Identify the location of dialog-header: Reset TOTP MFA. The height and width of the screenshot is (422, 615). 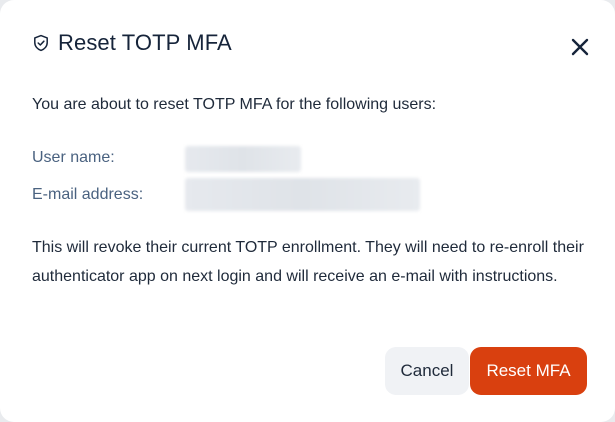
(132, 43).